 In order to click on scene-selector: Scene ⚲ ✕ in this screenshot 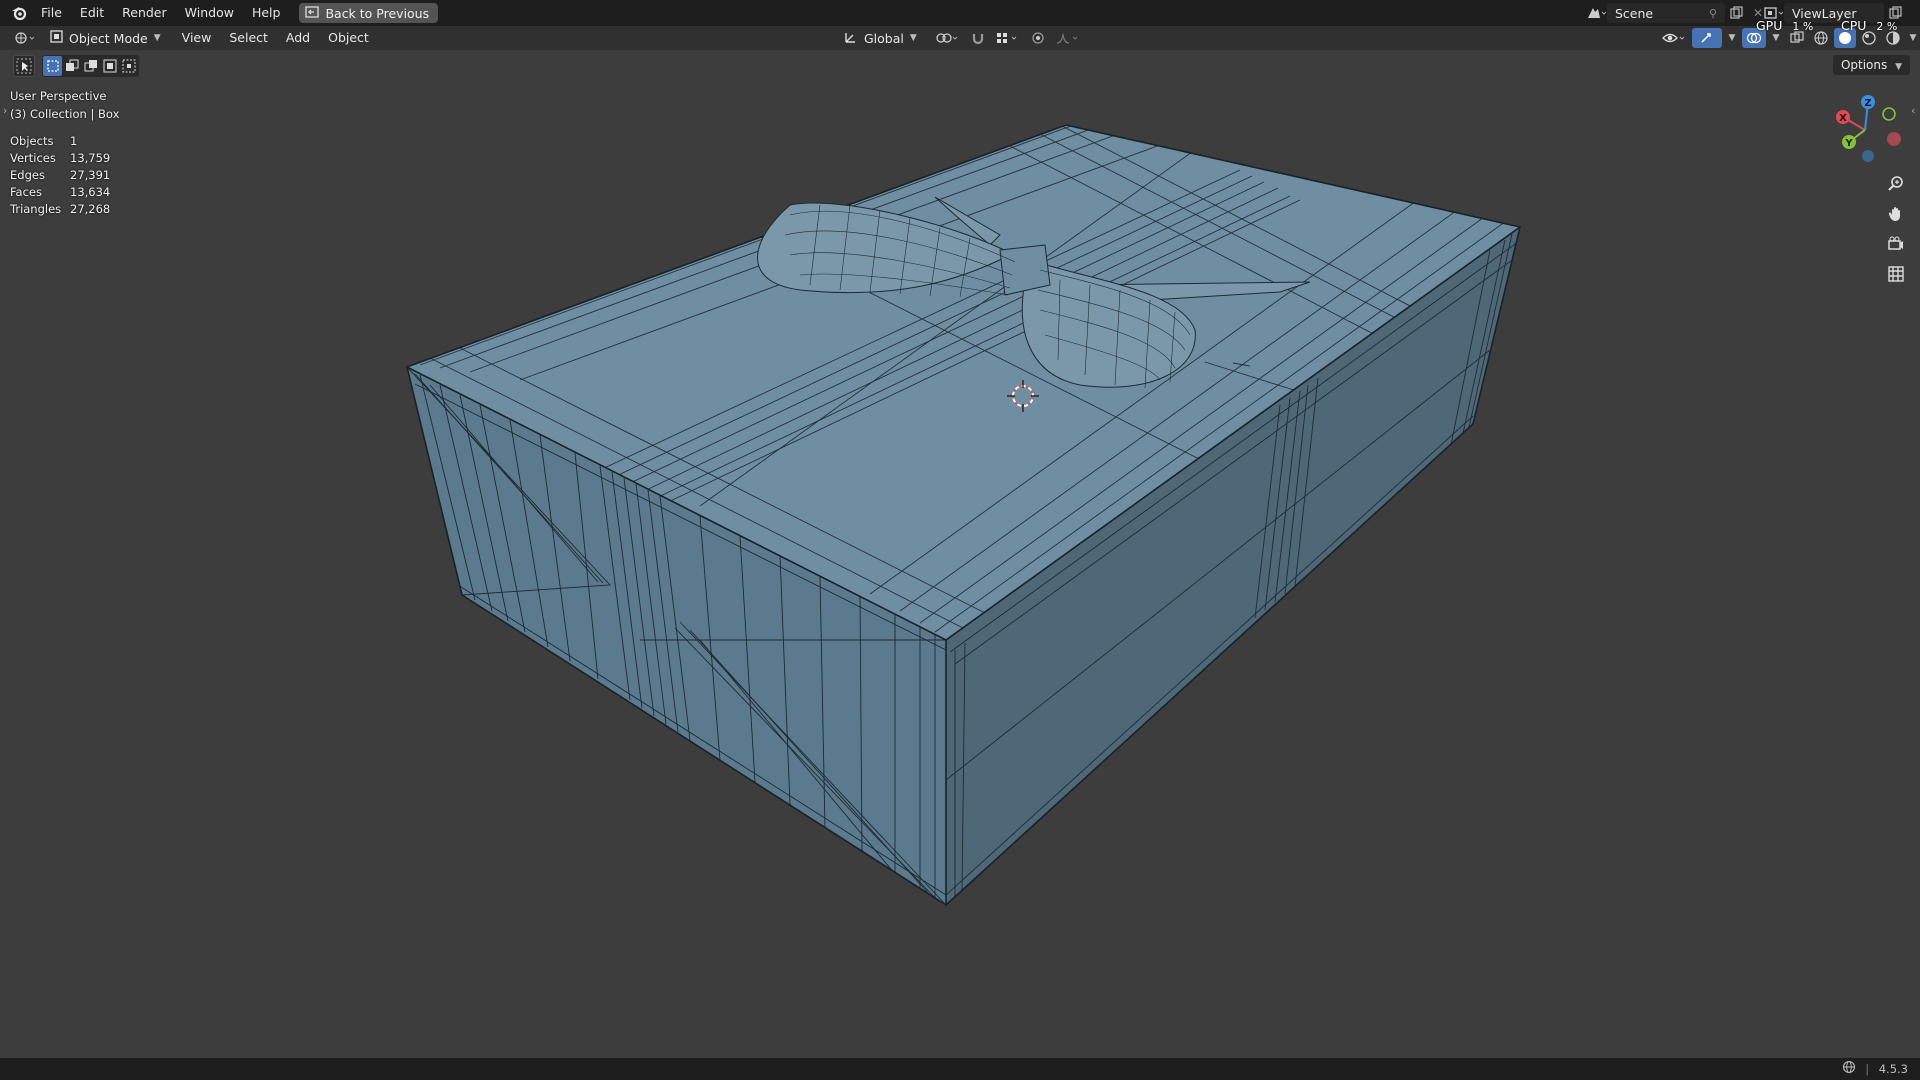, I will do `click(1677, 13)`.